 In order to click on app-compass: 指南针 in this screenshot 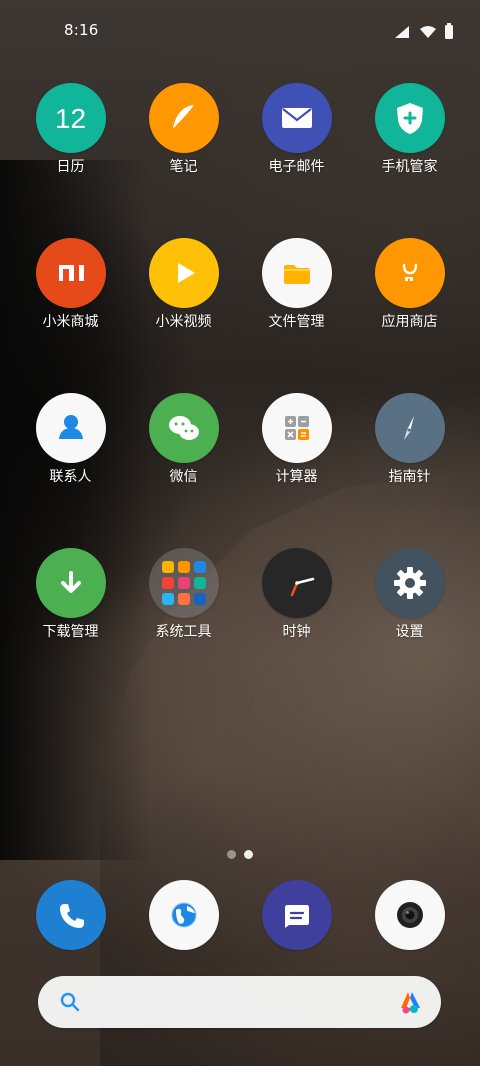, I will do `click(409, 441)`.